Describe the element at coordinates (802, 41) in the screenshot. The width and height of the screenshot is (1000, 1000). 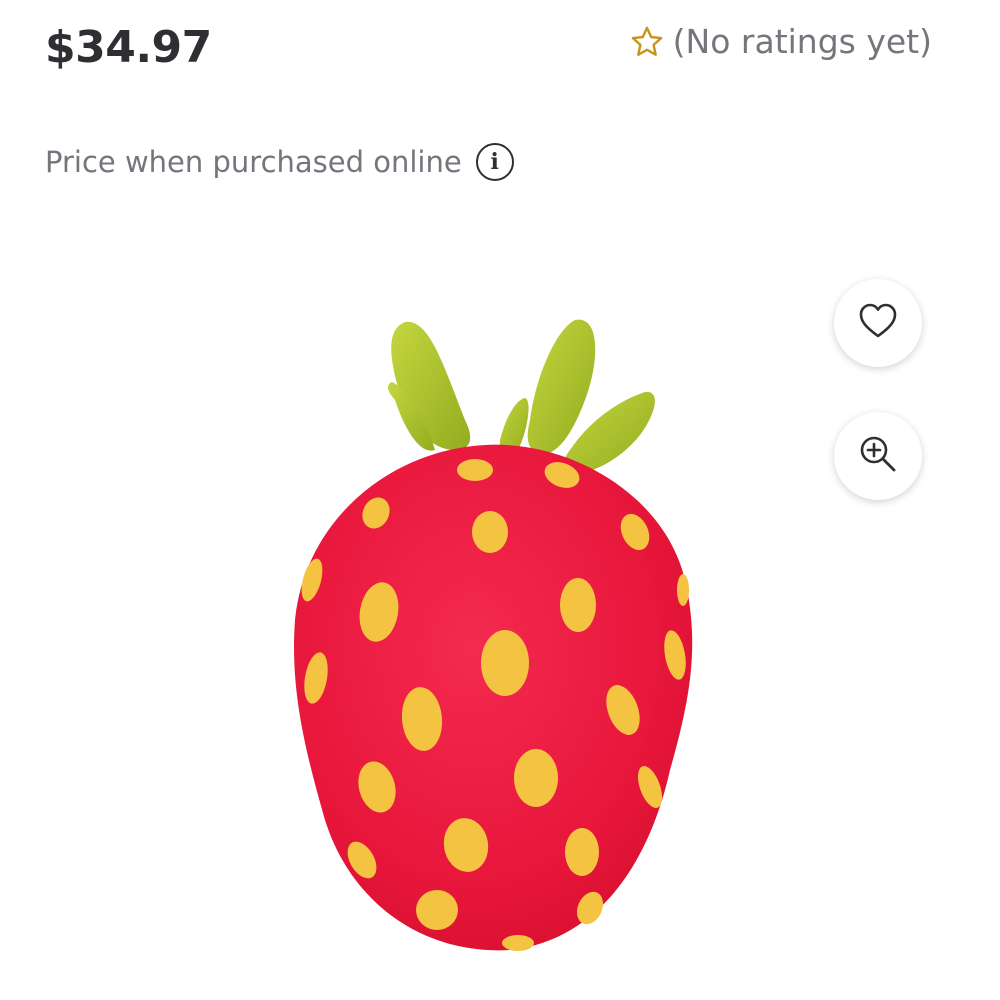
I see `rating-text: (No ratings yet)` at that location.